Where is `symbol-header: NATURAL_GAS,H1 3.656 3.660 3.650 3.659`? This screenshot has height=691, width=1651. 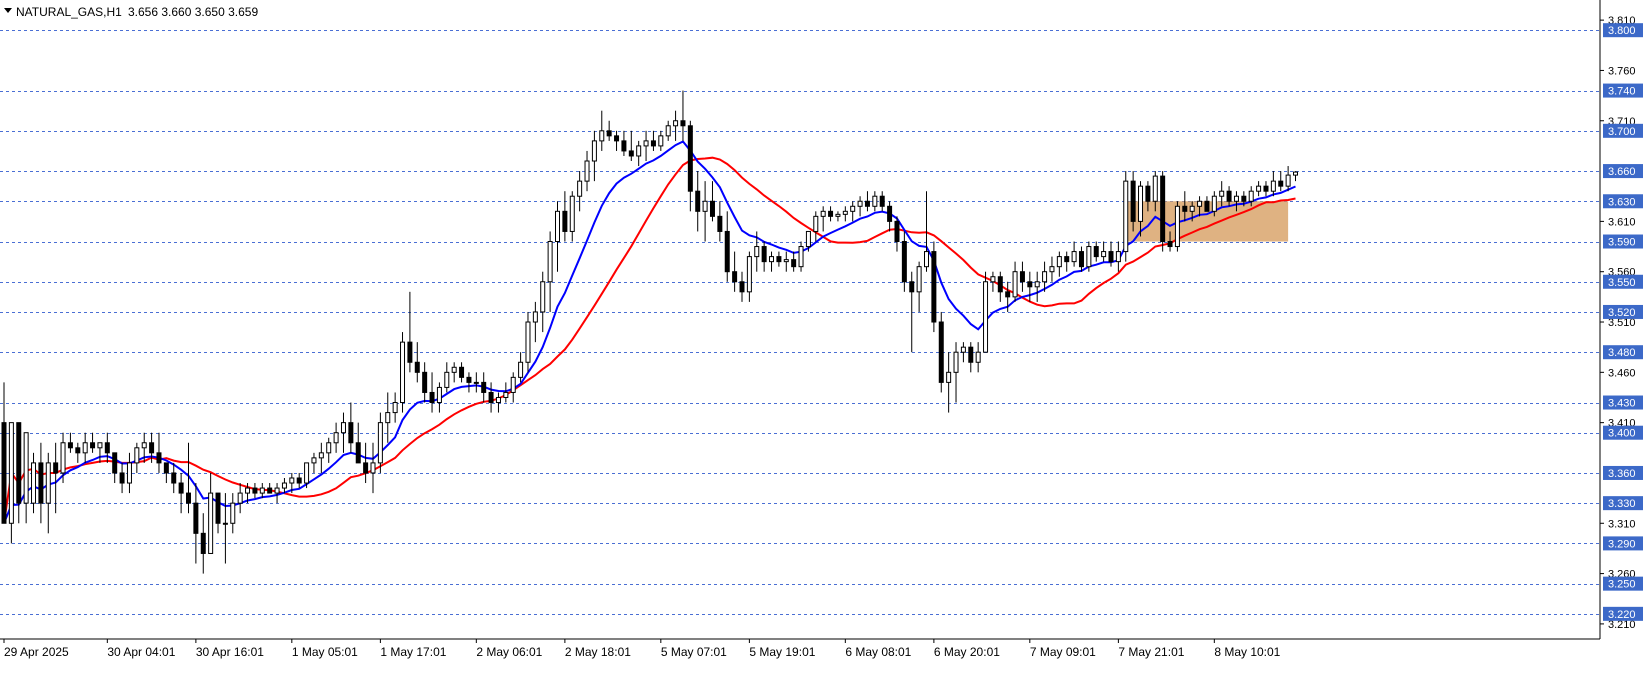 symbol-header: NATURAL_GAS,H1 3.656 3.660 3.650 3.659 is located at coordinates (131, 12).